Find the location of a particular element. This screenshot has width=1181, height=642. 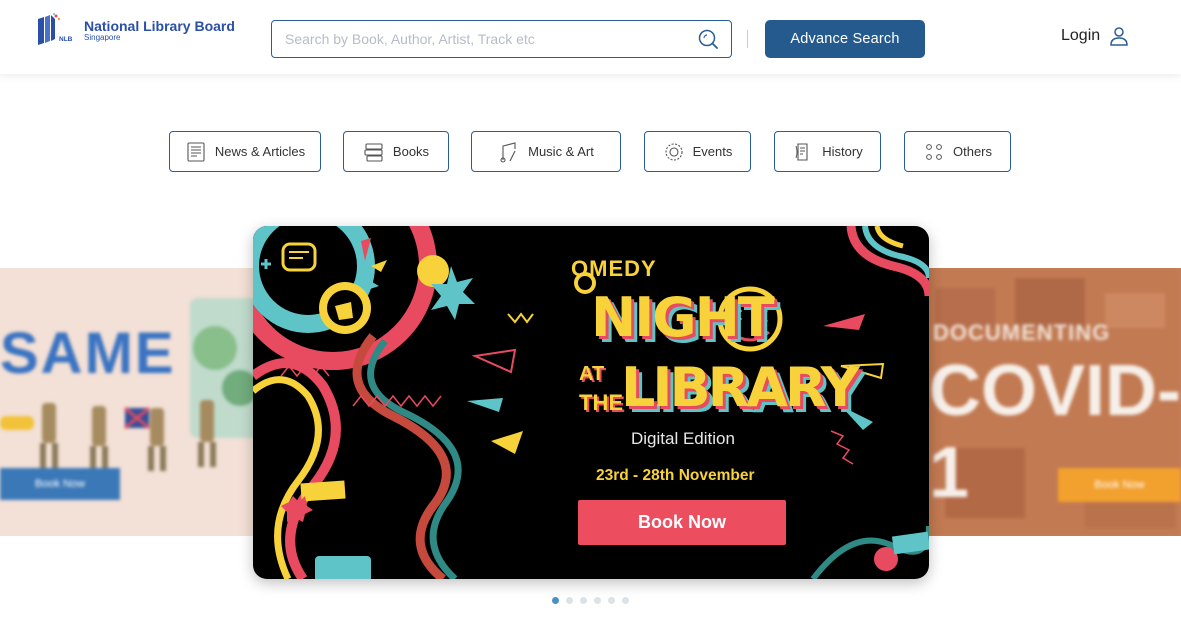

books-icon is located at coordinates (373, 152).